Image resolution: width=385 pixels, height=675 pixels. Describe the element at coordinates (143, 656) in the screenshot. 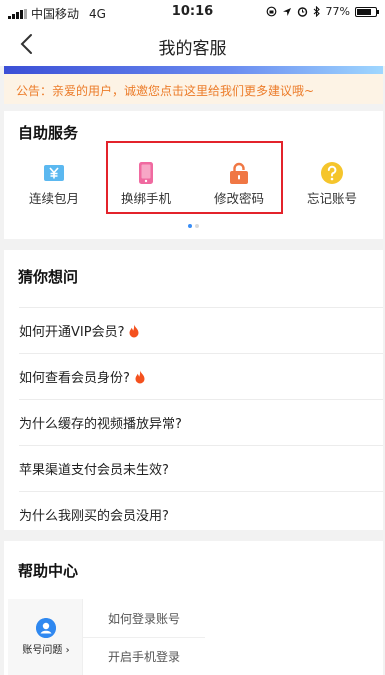

I see `help-link: 开启手机登录` at that location.